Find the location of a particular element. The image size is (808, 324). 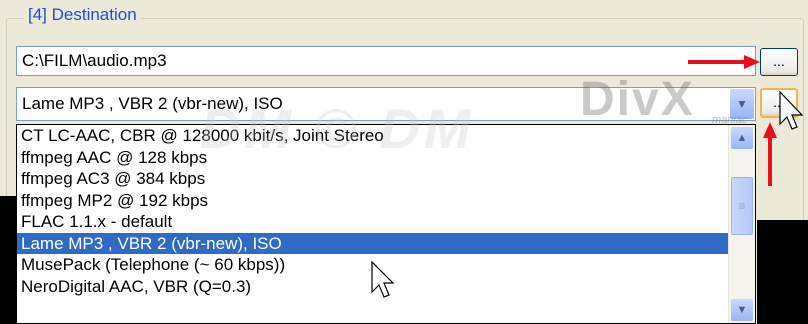

watermark-logo: DivX is located at coordinates (637, 99).